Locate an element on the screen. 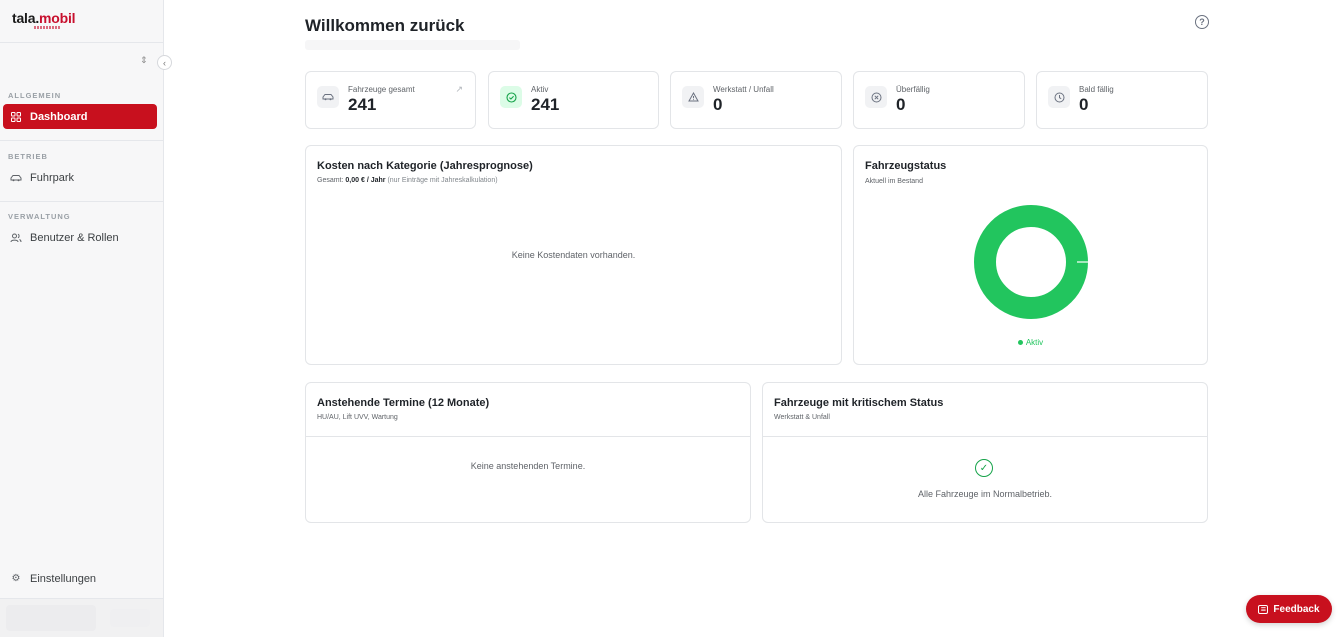 The width and height of the screenshot is (1339, 637). feedback-button: ≡ Feedback is located at coordinates (1289, 609).